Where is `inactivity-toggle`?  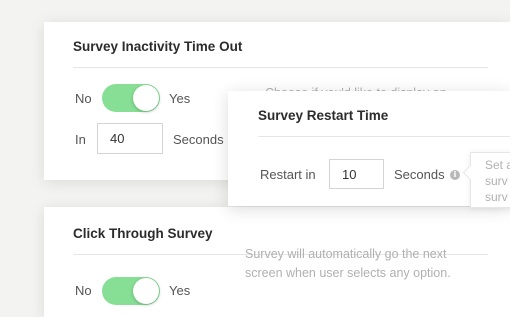 inactivity-toggle is located at coordinates (131, 98).